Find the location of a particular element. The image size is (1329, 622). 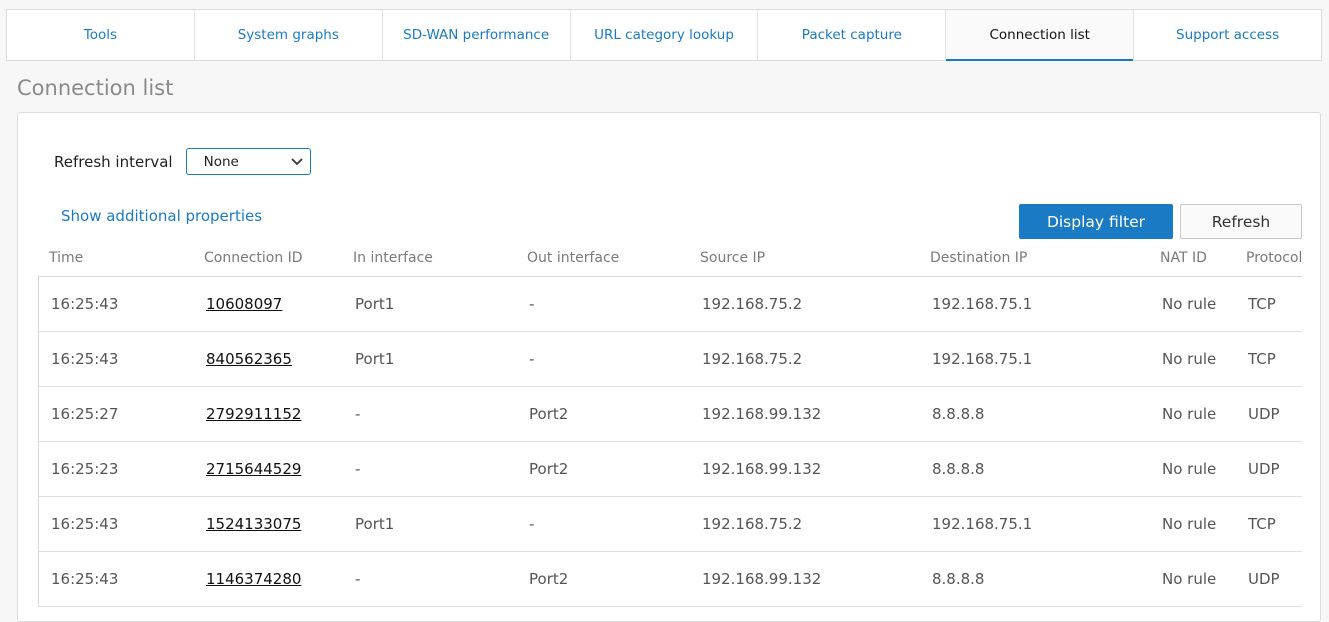

tab-tools: Tools is located at coordinates (101, 35).